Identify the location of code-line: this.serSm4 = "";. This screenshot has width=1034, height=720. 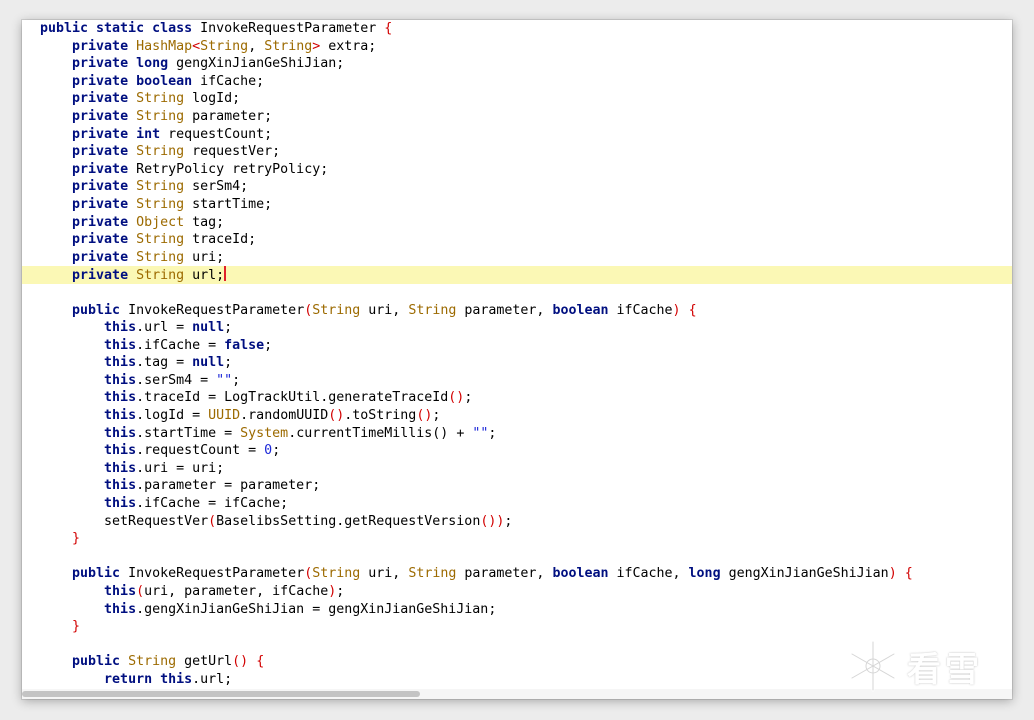
(517, 381).